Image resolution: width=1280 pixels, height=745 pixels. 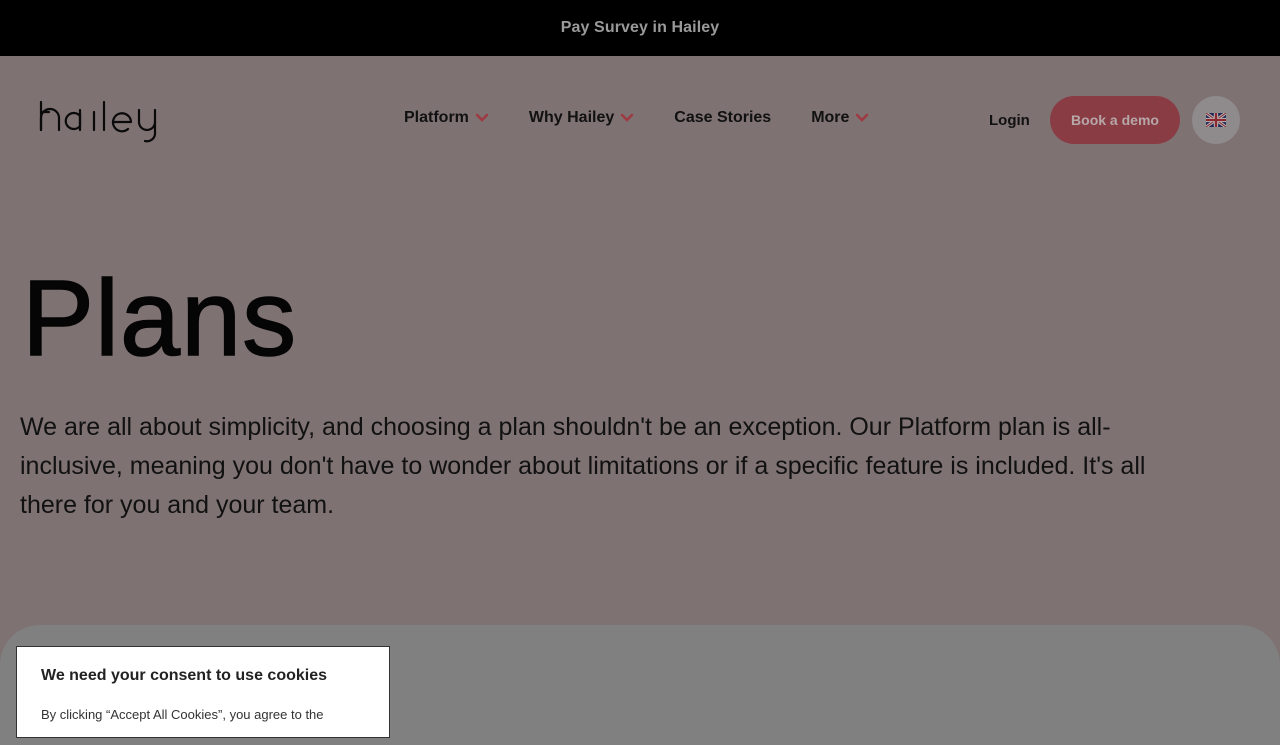 I want to click on nav-why-hailey: Why Hailey, so click(x=581, y=118).